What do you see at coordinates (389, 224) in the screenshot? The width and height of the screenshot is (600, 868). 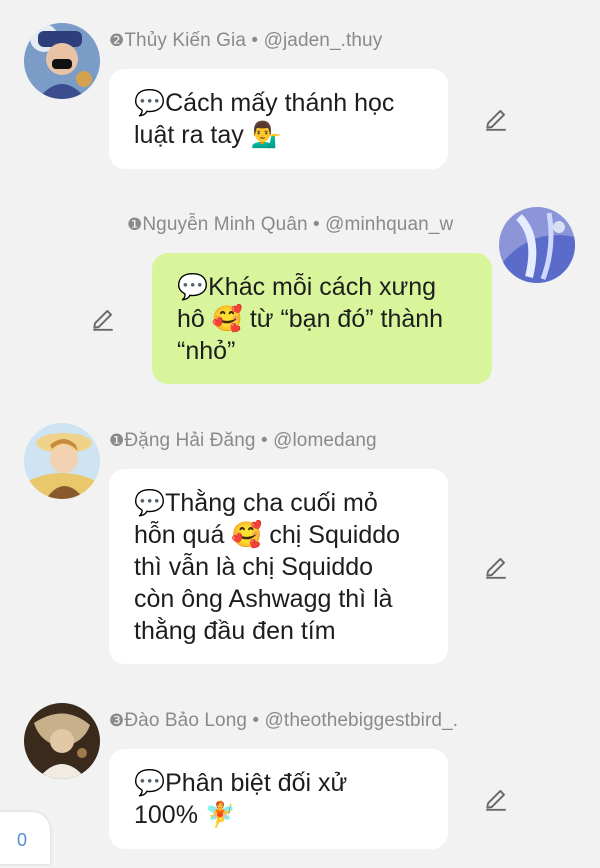 I see `author-handle: @minhquan_w` at bounding box center [389, 224].